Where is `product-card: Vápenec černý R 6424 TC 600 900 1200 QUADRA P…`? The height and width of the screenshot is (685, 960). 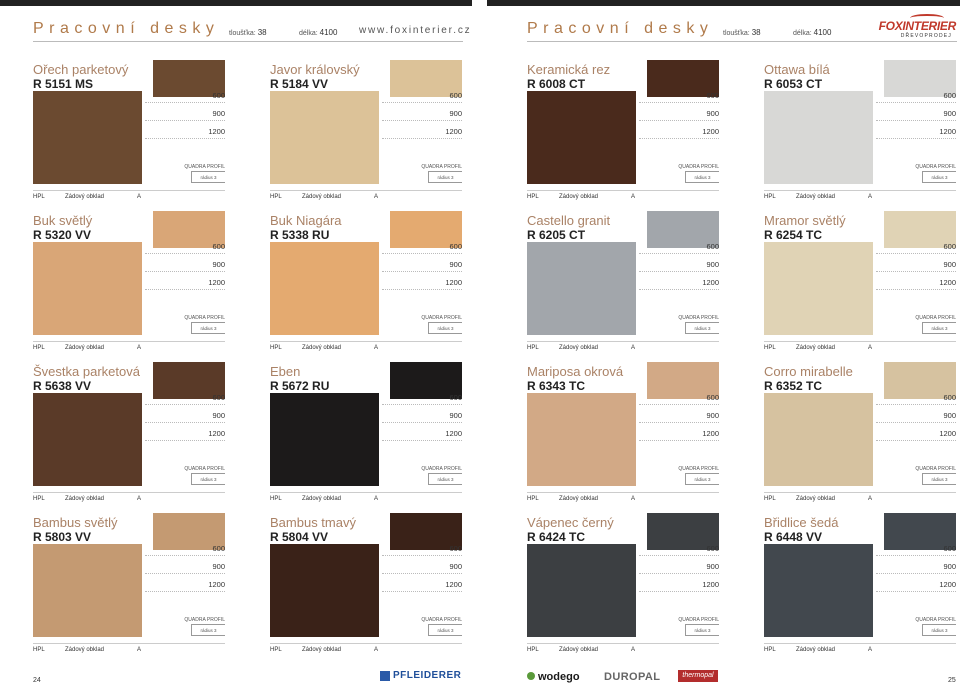
product-card: Vápenec černý R 6424 TC 600 900 1200 QUADRA P… is located at coordinates (623, 587).